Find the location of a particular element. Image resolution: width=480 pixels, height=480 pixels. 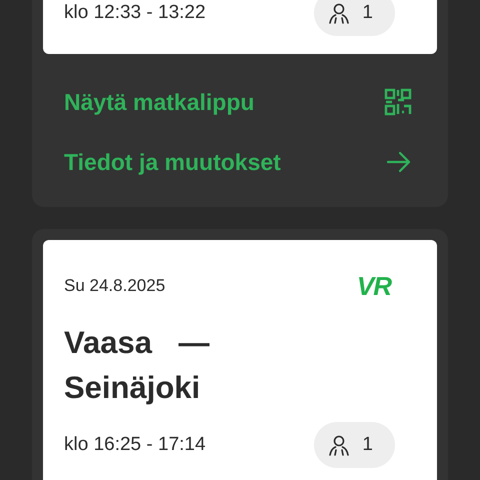

trip-date: Su 24.8.2025 is located at coordinates (115, 286).